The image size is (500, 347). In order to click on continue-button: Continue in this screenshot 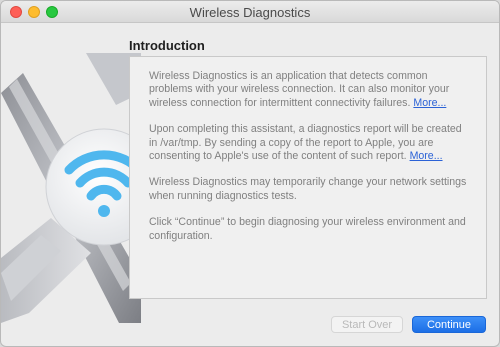, I will do `click(449, 324)`.